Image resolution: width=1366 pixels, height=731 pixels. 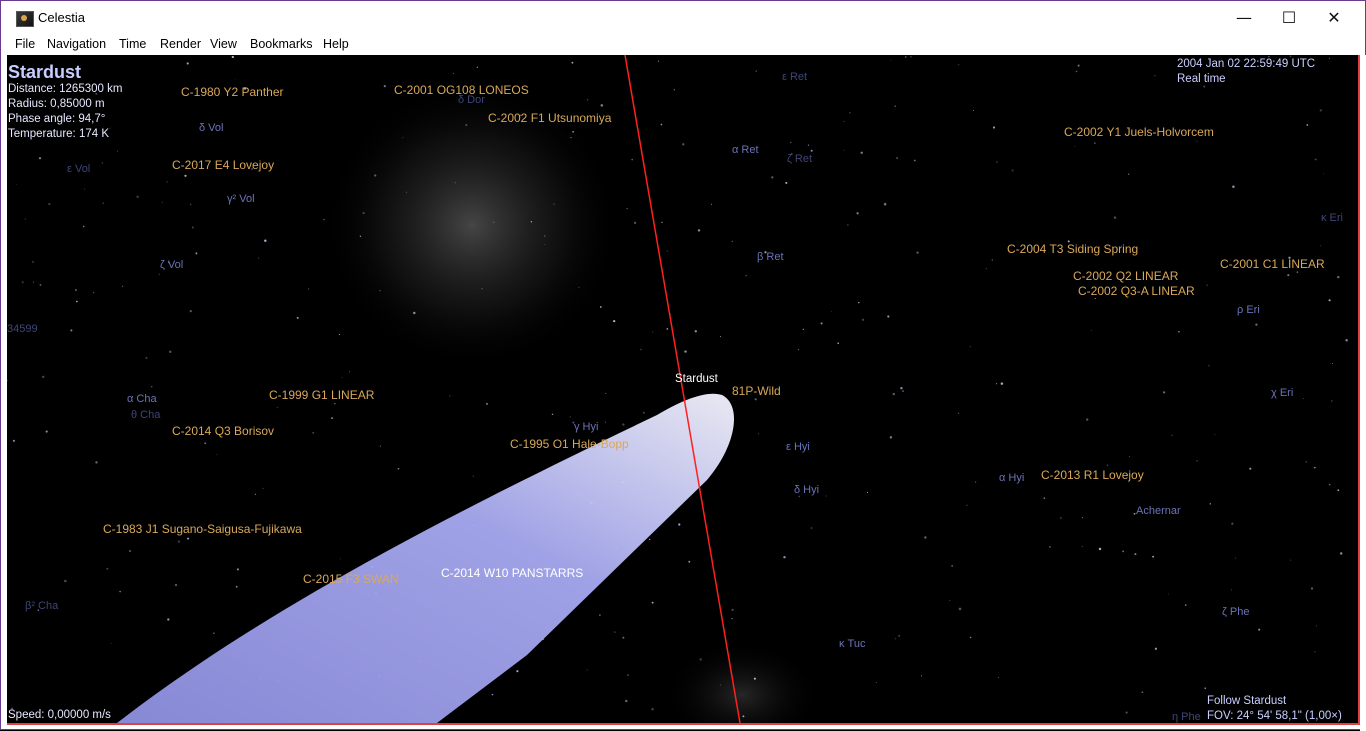 I want to click on menu-view: View, so click(x=223, y=44).